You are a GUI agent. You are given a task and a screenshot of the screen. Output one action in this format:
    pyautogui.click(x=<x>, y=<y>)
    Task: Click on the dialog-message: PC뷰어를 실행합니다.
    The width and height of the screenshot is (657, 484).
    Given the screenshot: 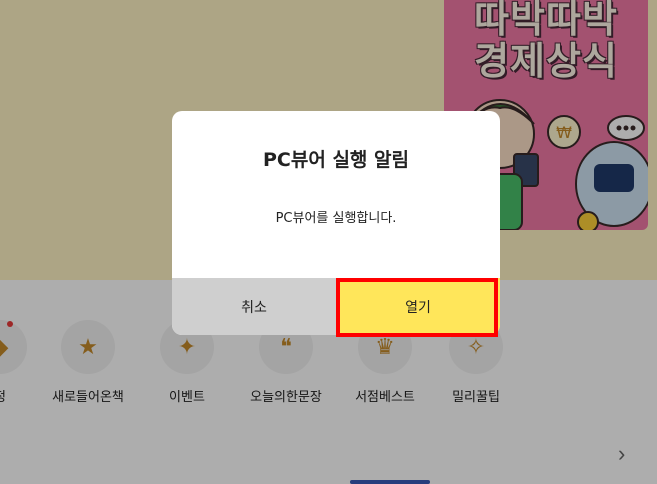 What is the action you would take?
    pyautogui.click(x=336, y=218)
    